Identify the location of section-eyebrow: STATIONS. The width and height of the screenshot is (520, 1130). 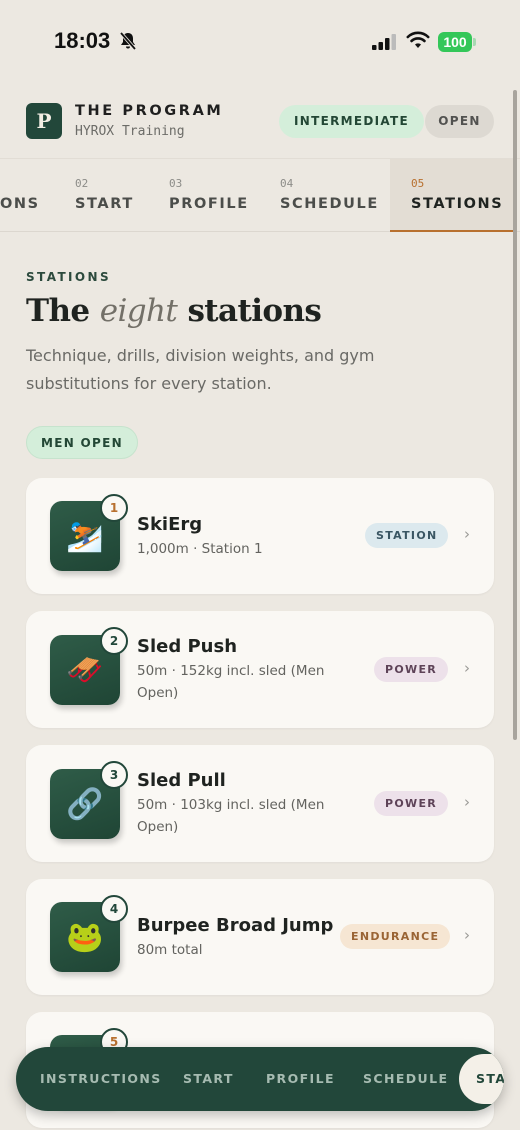
(68, 277).